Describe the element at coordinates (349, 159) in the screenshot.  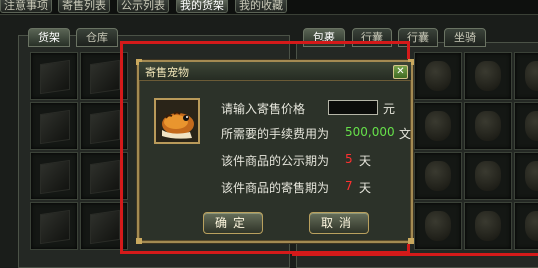
I see `publicity-days-value: 5` at that location.